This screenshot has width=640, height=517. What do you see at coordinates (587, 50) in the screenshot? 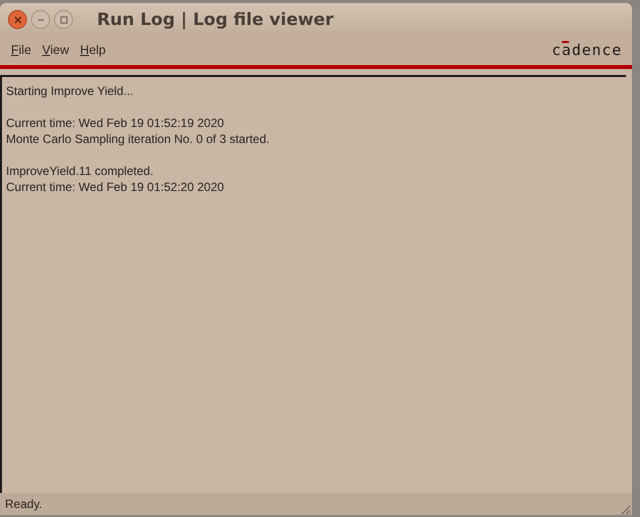
I see `logo: cadence` at bounding box center [587, 50].